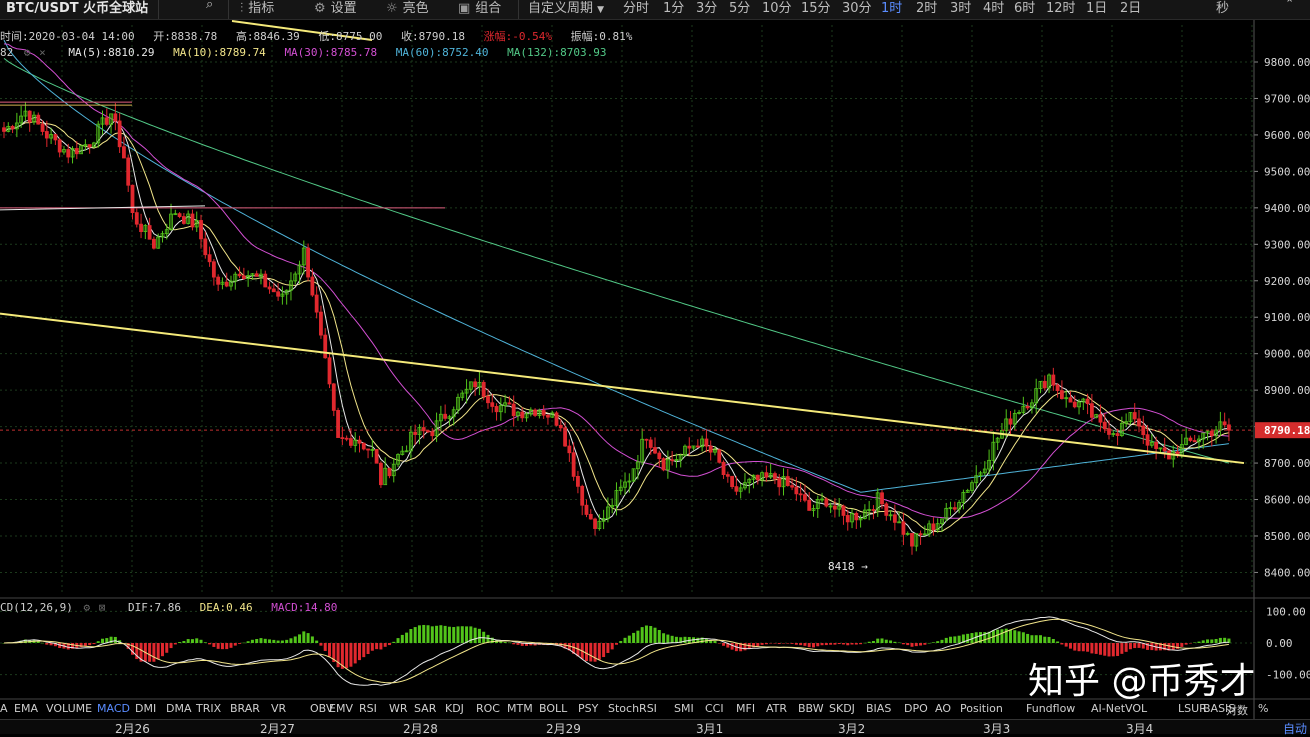 The image size is (1310, 737). Describe the element at coordinates (1295, 728) in the screenshot. I see `auto-scale-toggle: 自动` at that location.